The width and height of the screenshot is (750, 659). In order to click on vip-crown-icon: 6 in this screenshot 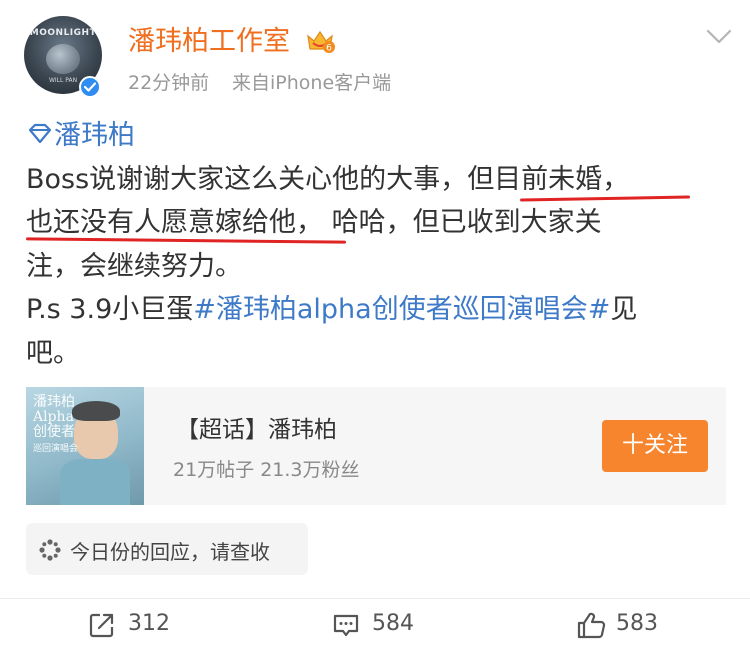, I will do `click(320, 42)`.